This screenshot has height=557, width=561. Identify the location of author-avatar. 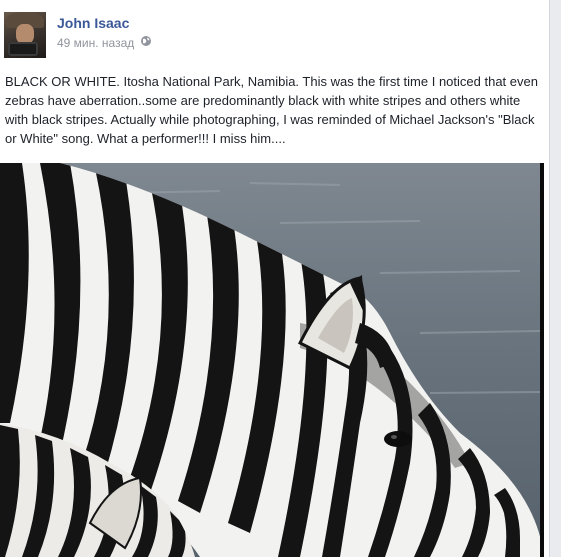
(25, 35).